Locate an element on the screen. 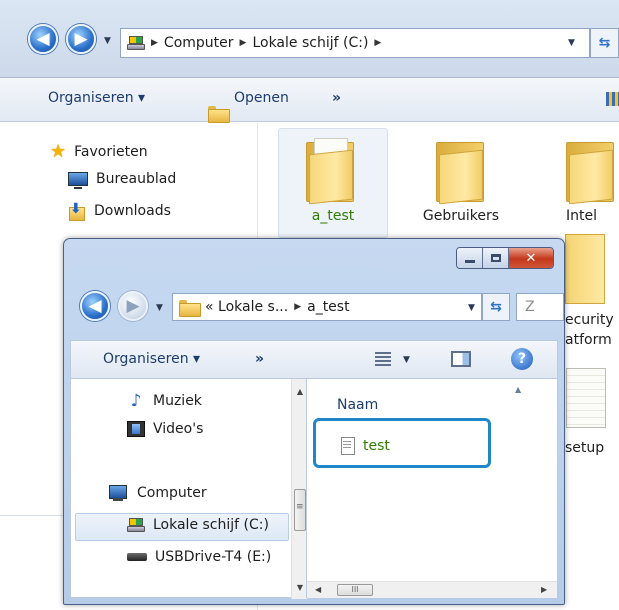 The height and width of the screenshot is (610, 619). help-icon: ? is located at coordinates (522, 359).